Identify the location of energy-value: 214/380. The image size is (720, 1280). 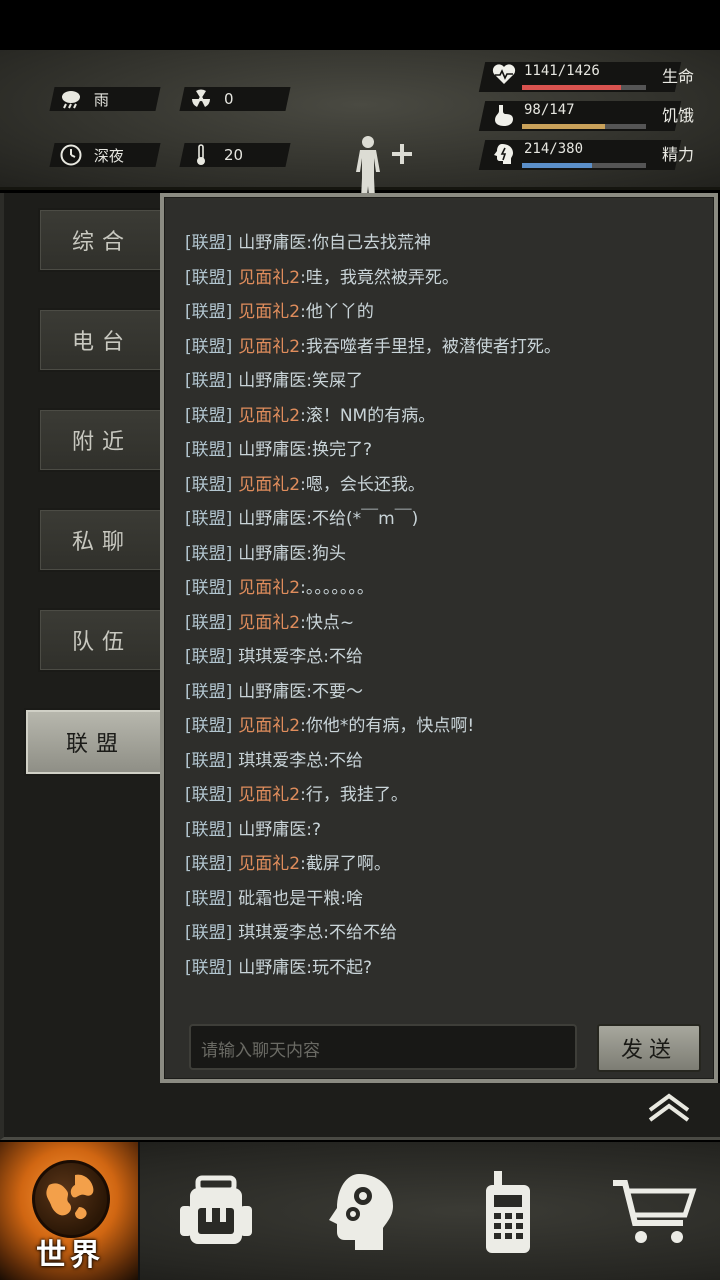
(554, 149).